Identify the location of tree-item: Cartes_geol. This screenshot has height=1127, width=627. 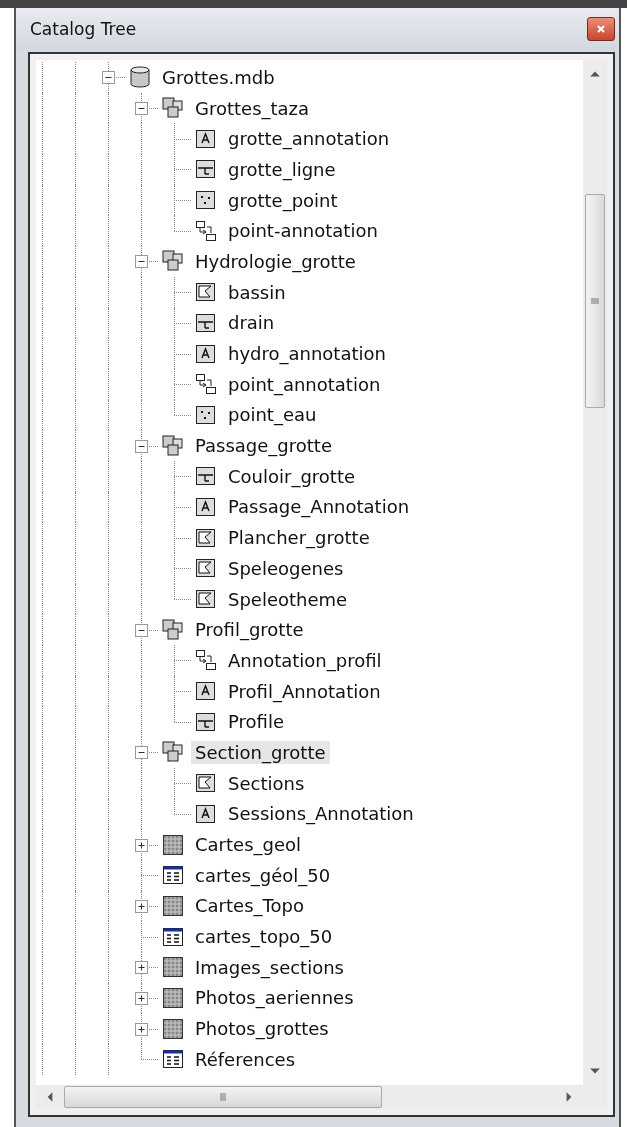
(248, 845).